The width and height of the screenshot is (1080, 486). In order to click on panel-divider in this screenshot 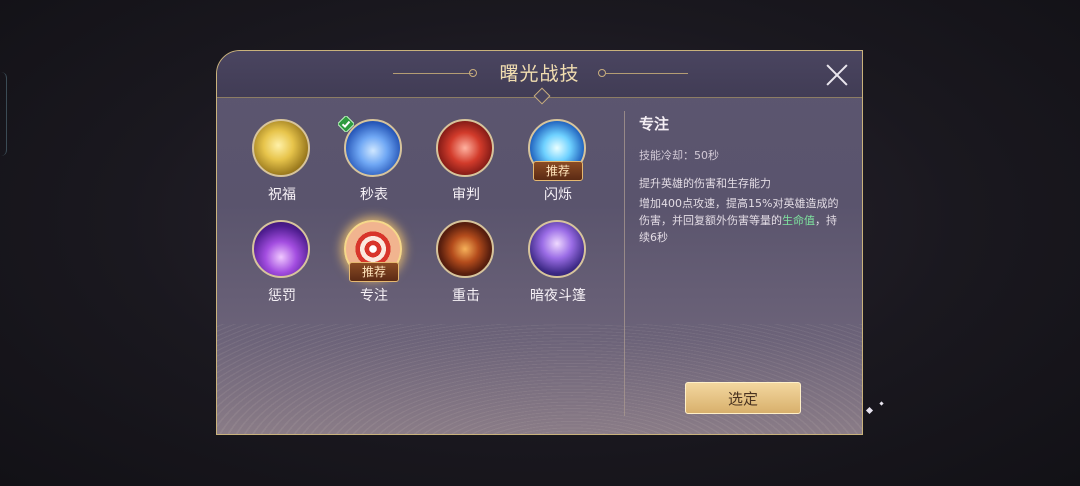, I will do `click(624, 263)`.